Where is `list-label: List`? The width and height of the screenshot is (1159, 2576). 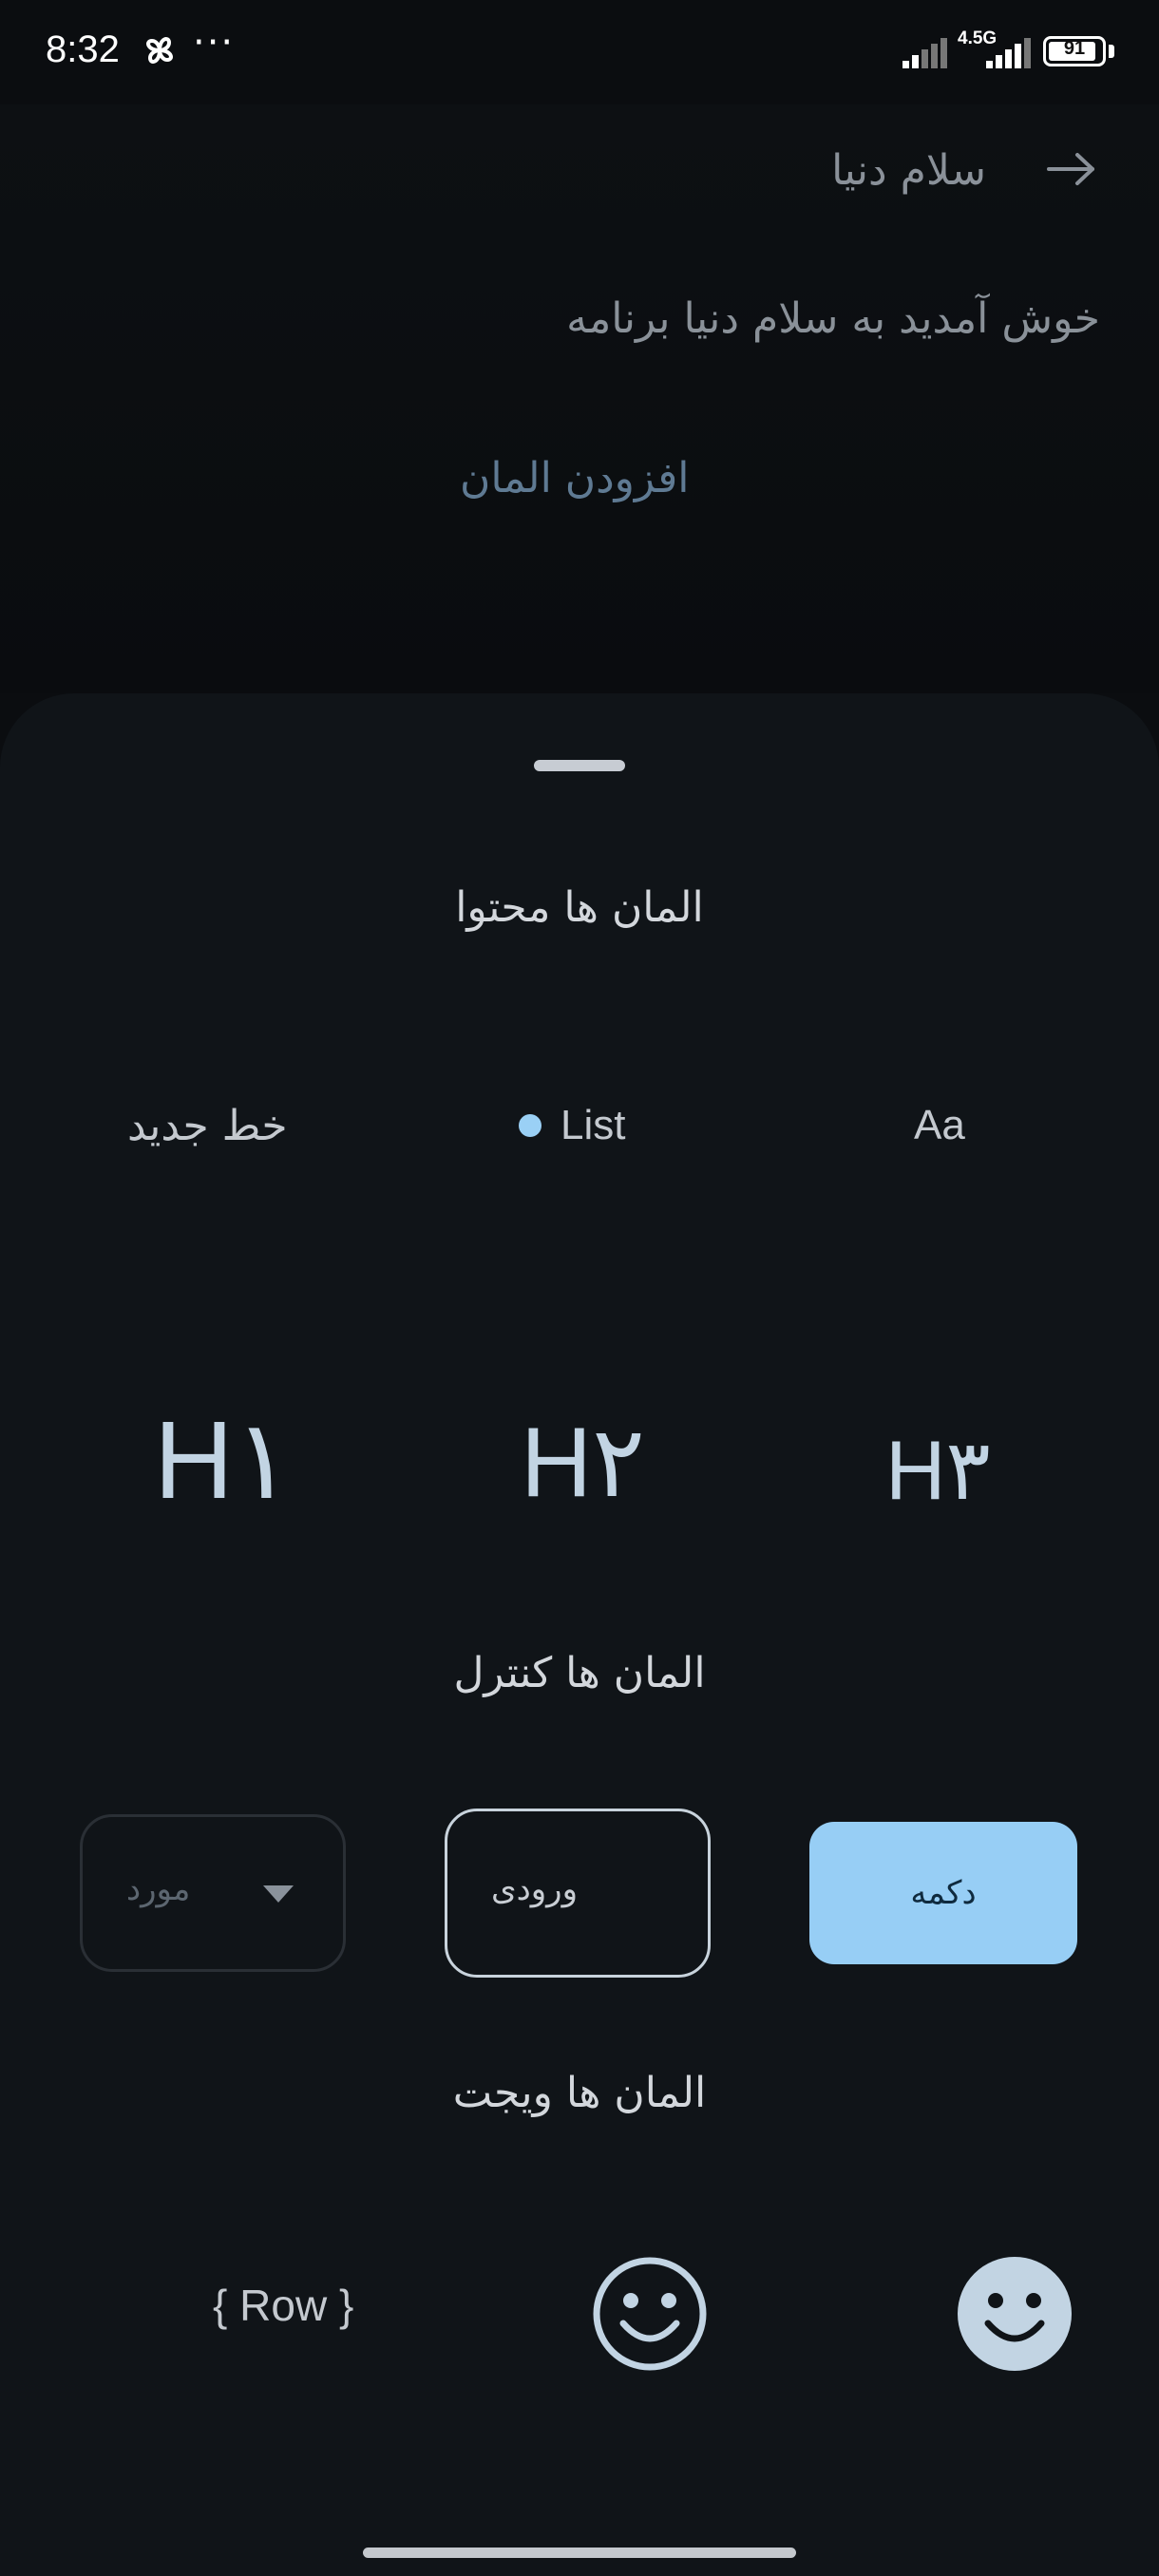 list-label: List is located at coordinates (593, 1125).